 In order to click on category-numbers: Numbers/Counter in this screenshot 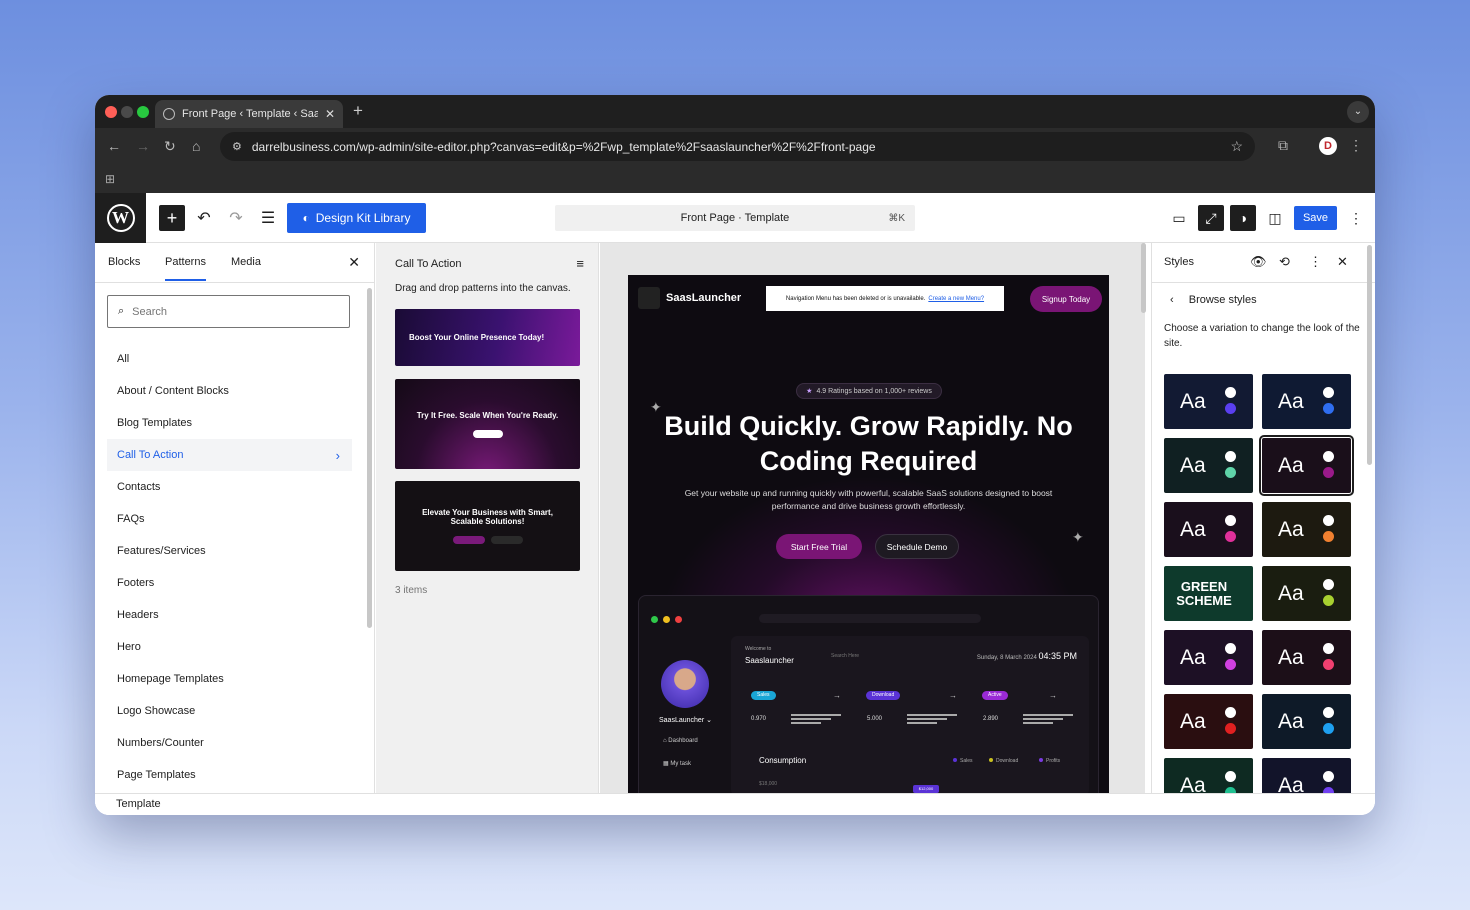, I will do `click(229, 743)`.